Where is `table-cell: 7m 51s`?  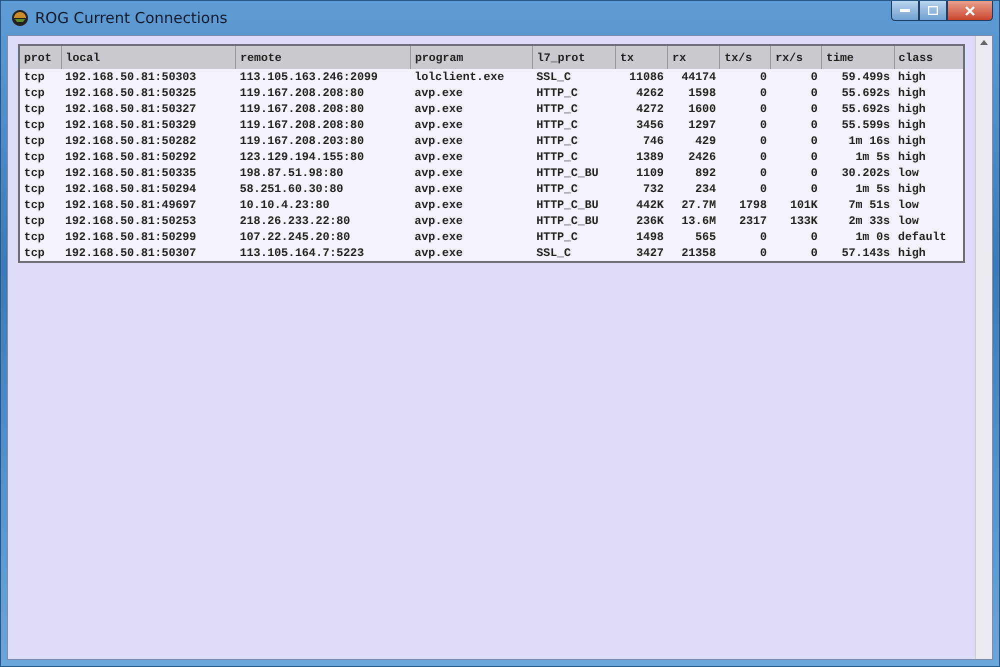
table-cell: 7m 51s is located at coordinates (858, 205).